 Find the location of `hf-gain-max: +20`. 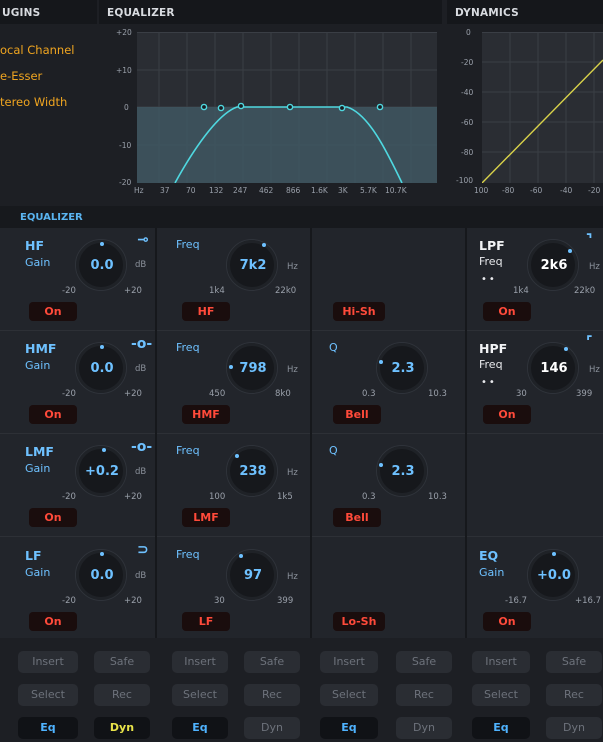

hf-gain-max: +20 is located at coordinates (133, 291).